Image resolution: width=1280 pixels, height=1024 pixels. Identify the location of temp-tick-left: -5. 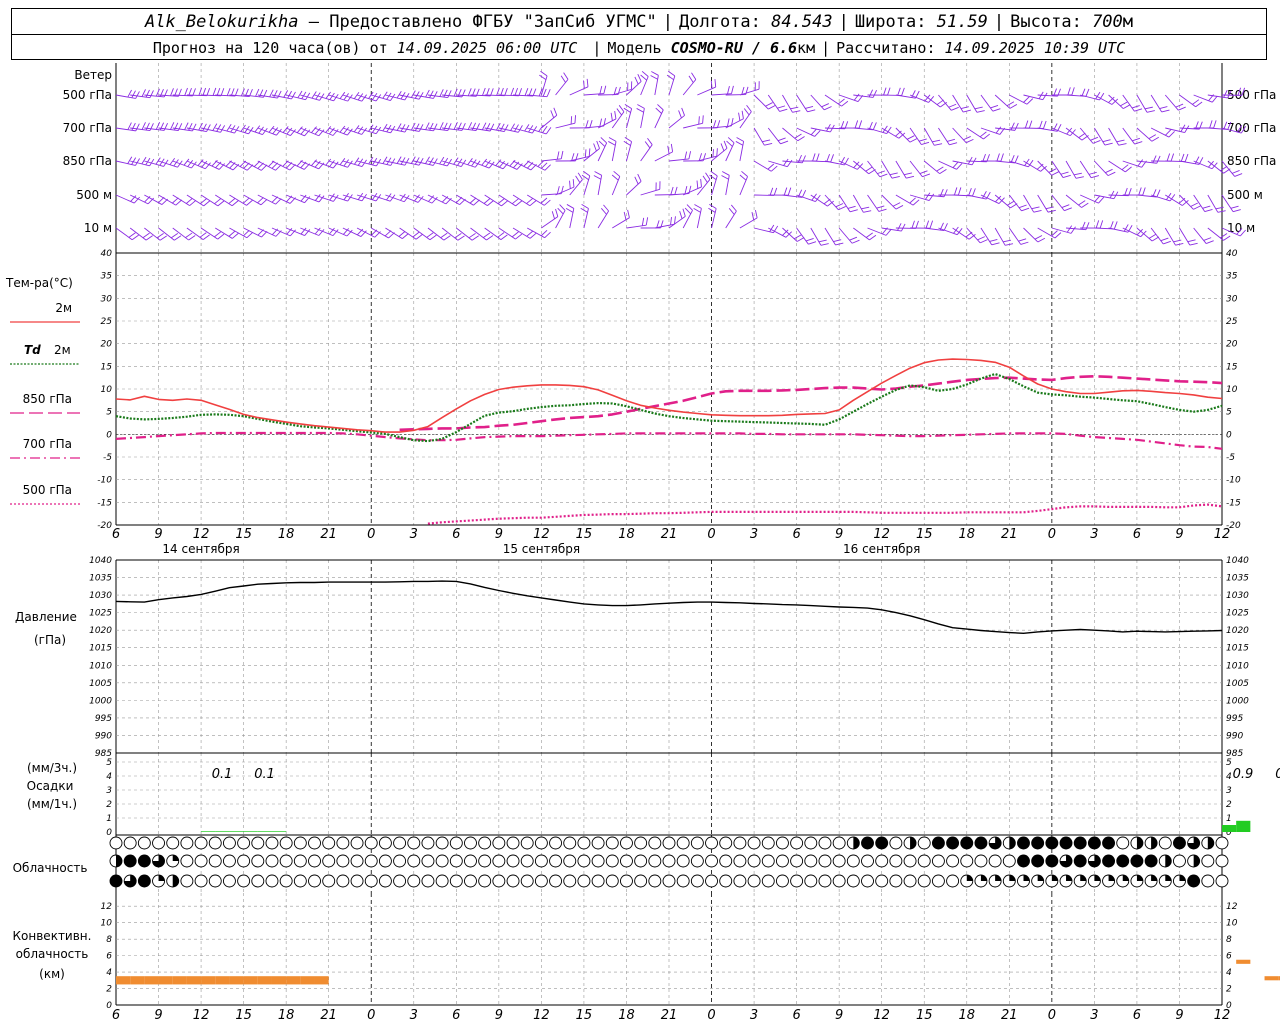
(107, 458).